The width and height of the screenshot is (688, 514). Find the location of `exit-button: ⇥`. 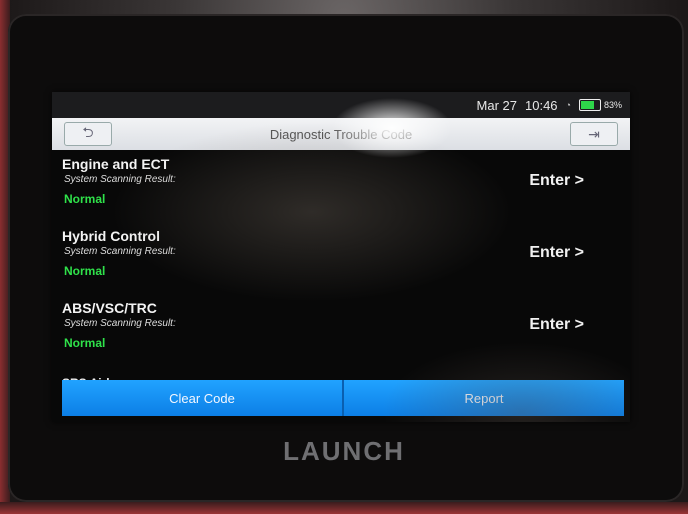

exit-button: ⇥ is located at coordinates (594, 134).